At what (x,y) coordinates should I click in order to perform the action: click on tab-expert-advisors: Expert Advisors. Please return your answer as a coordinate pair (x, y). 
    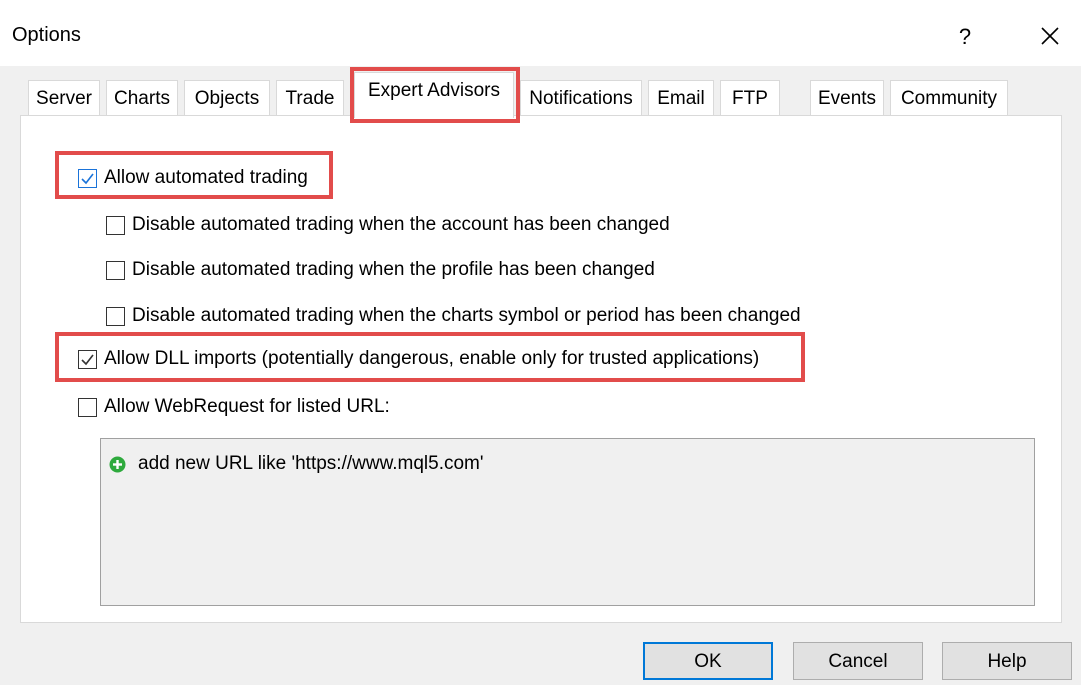
    Looking at the image, I should click on (434, 95).